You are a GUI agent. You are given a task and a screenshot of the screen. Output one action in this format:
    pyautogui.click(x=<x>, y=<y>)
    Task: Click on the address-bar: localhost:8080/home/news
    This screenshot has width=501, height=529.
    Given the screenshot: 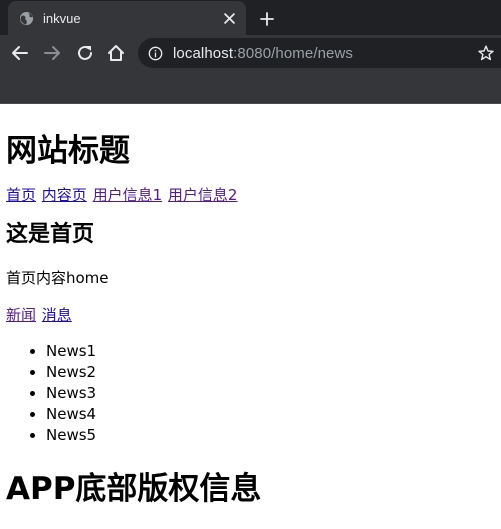 What is the action you would take?
    pyautogui.click(x=319, y=53)
    